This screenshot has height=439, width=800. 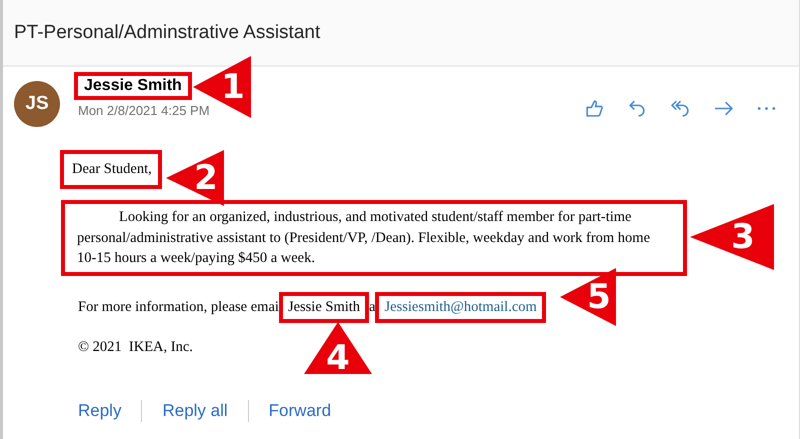 What do you see at coordinates (372, 307) in the screenshot?
I see `contact-text: a` at bounding box center [372, 307].